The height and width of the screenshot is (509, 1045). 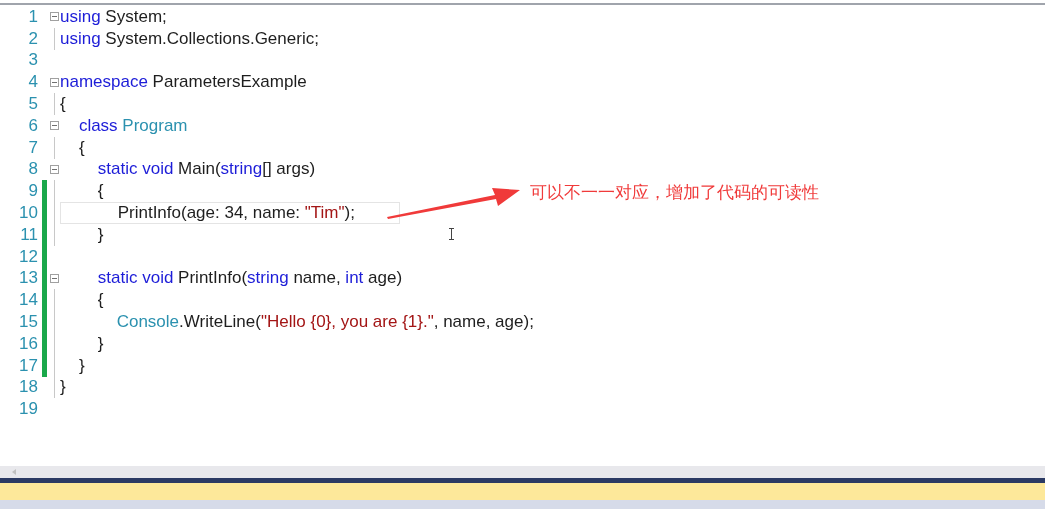 What do you see at coordinates (28, 343) in the screenshot?
I see `line-number: 16` at bounding box center [28, 343].